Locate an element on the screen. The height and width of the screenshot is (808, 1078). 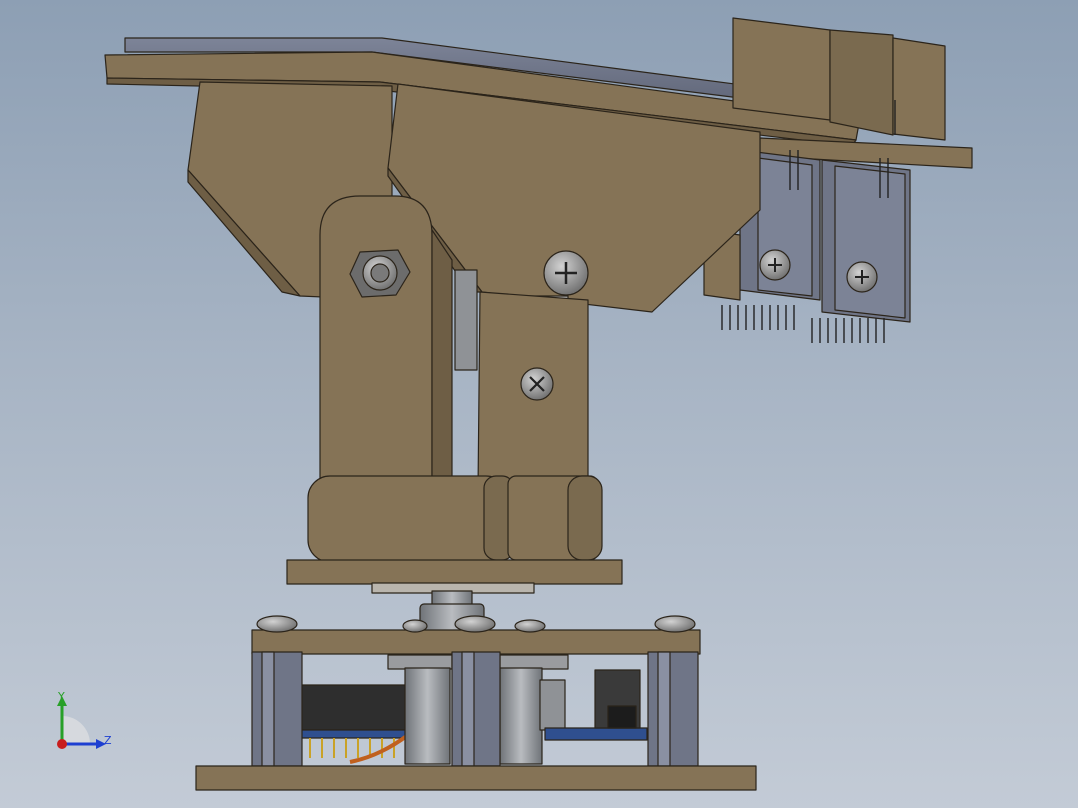
sensor-module-right is located at coordinates (866, 241).